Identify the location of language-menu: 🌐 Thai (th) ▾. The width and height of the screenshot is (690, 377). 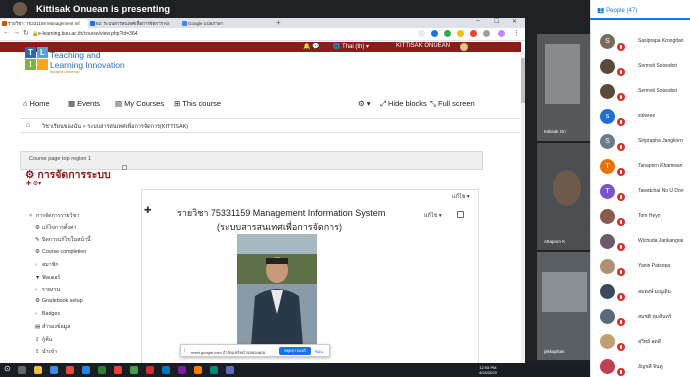
(351, 46).